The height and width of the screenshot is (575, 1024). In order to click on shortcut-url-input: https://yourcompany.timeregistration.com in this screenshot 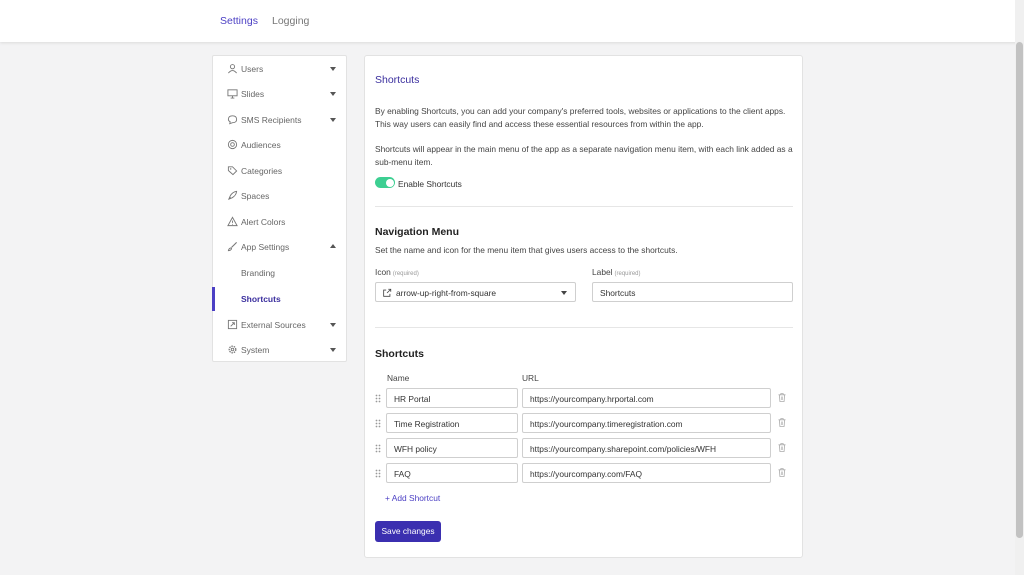, I will do `click(646, 423)`.